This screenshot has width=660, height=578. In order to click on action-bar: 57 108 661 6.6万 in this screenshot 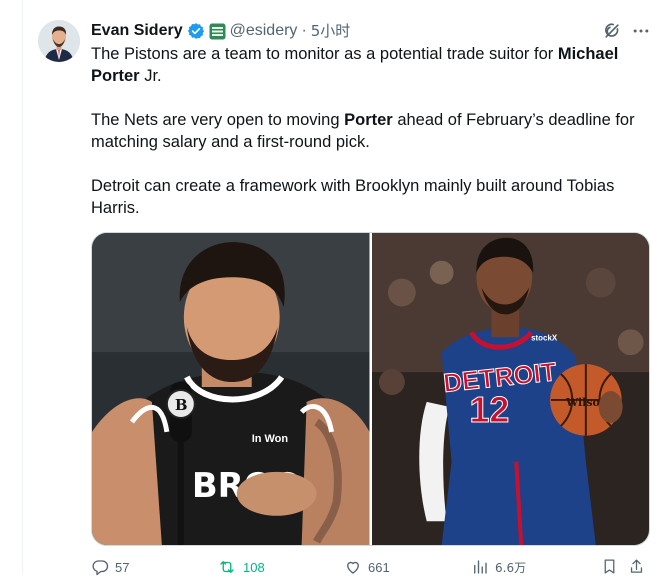, I will do `click(371, 568)`.